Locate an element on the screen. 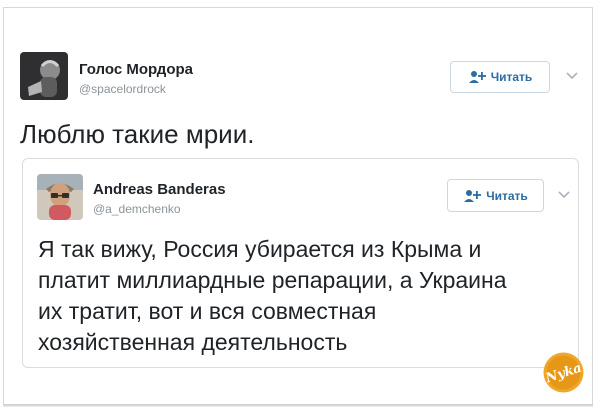 The image size is (601, 411). author-display-name: Голос Мордора is located at coordinates (136, 69).